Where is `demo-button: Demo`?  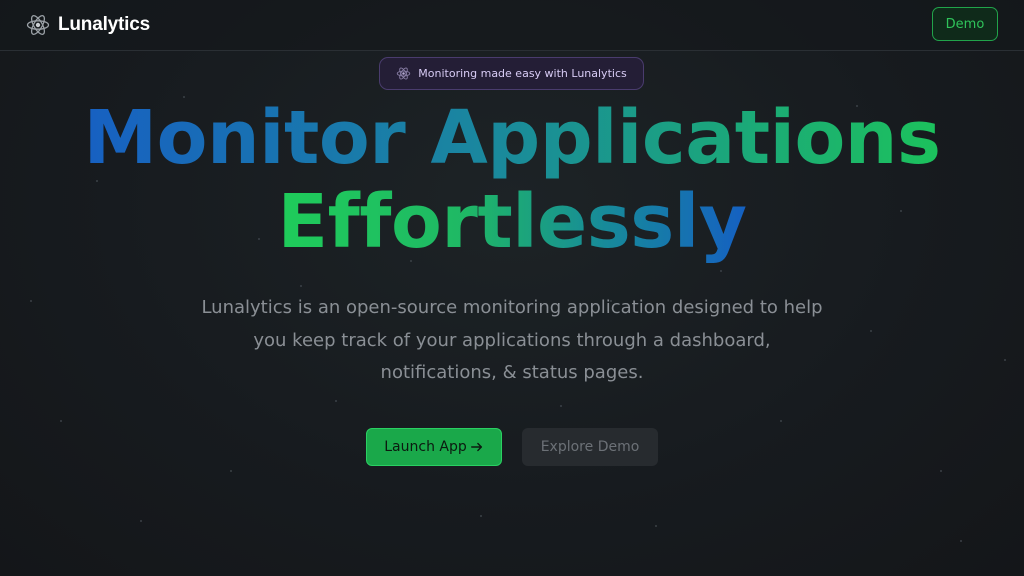
demo-button: Demo is located at coordinates (965, 24).